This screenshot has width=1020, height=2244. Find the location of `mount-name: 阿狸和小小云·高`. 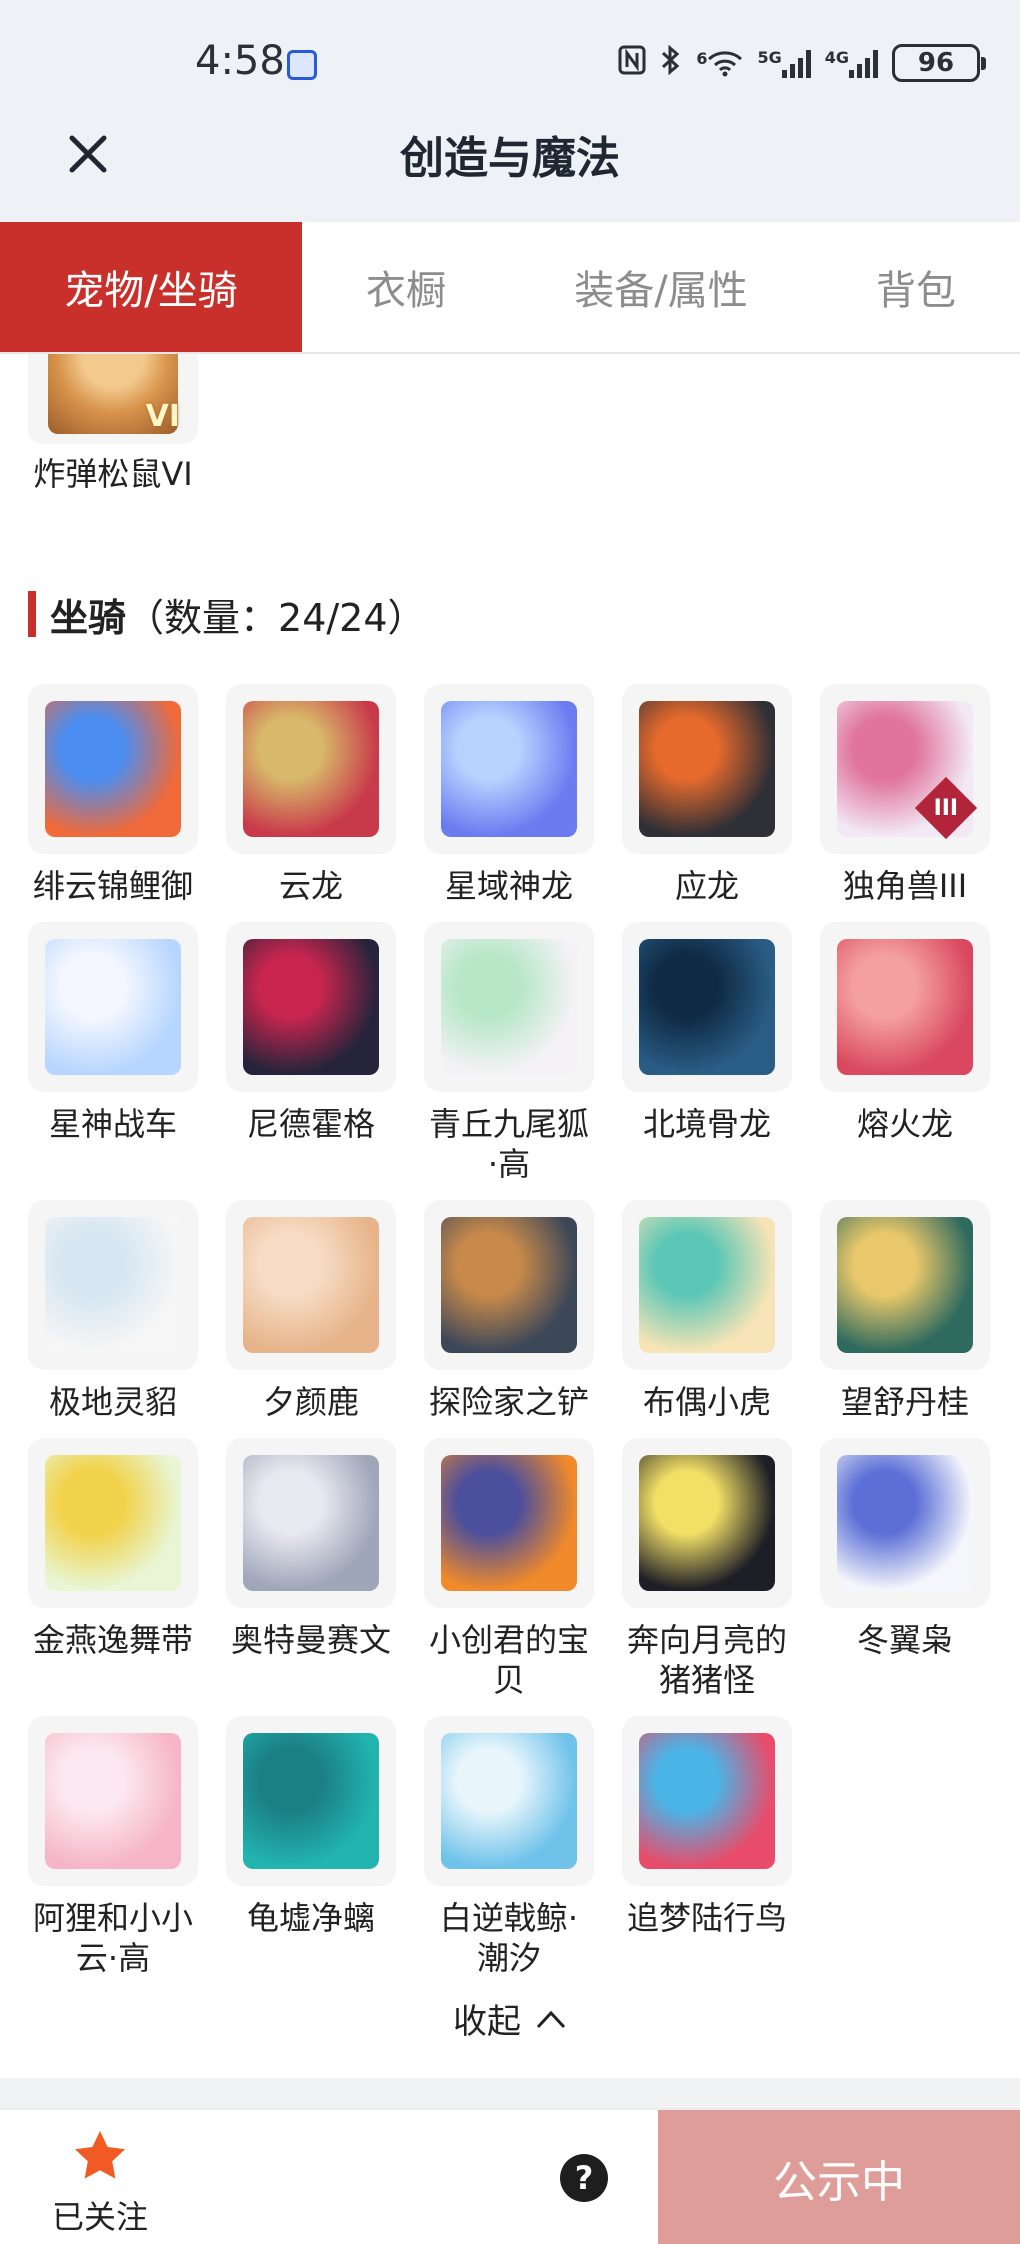

mount-name: 阿狸和小小云·高 is located at coordinates (112, 1938).